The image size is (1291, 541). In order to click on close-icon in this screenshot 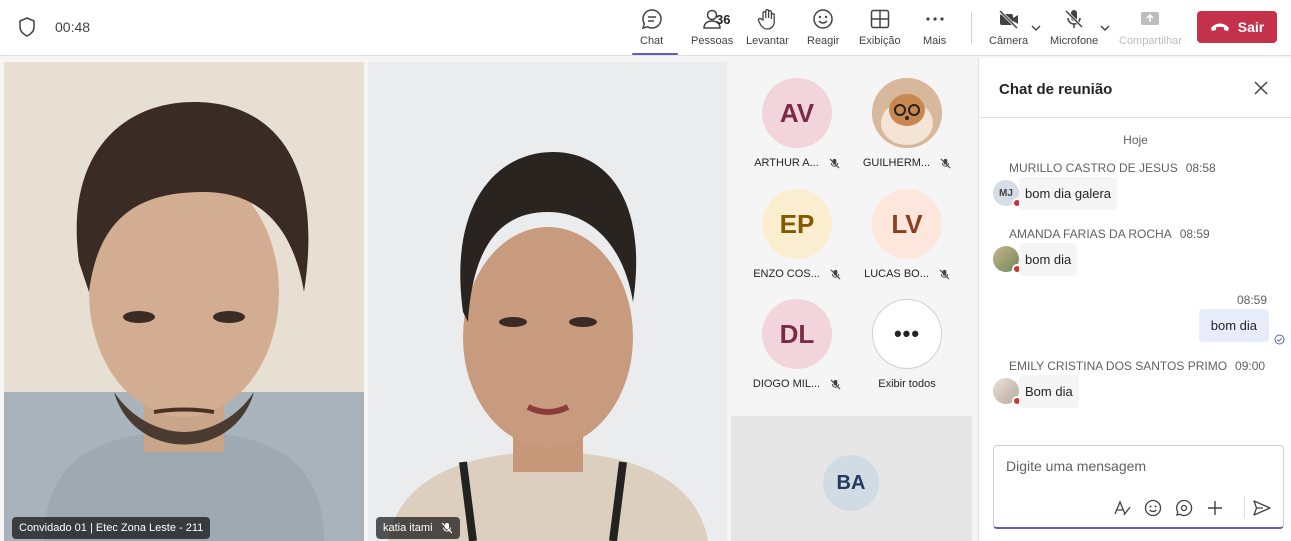, I will do `click(1261, 88)`.